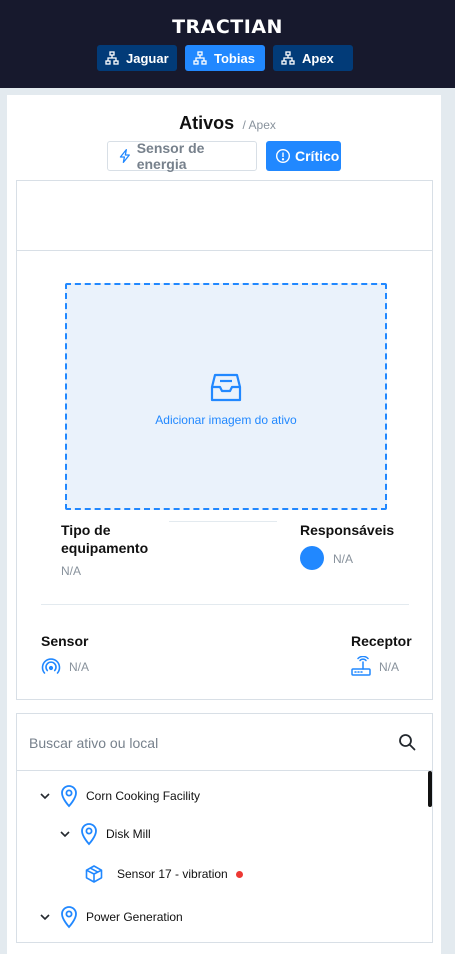 This screenshot has height=954, width=455. I want to click on search-bar, so click(224, 742).